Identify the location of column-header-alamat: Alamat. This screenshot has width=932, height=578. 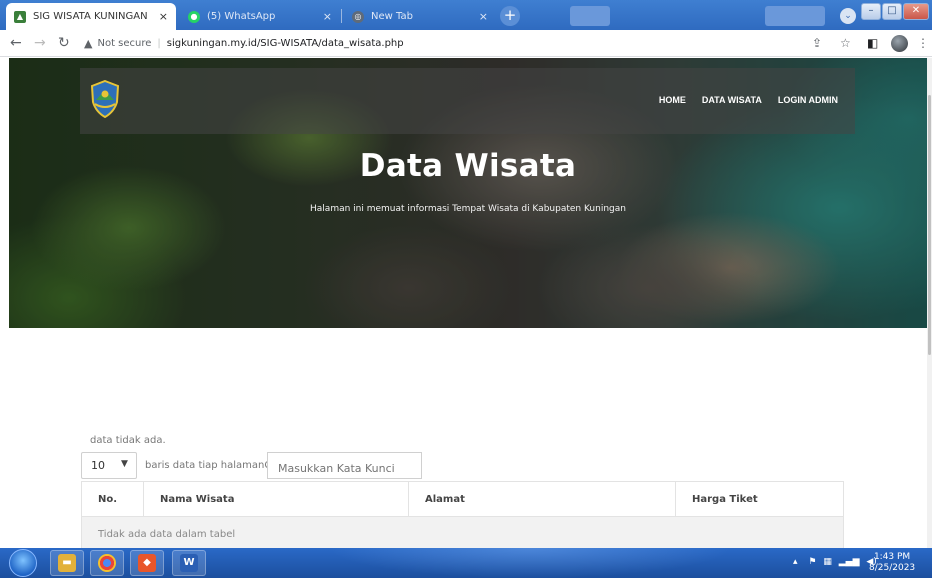
(542, 499).